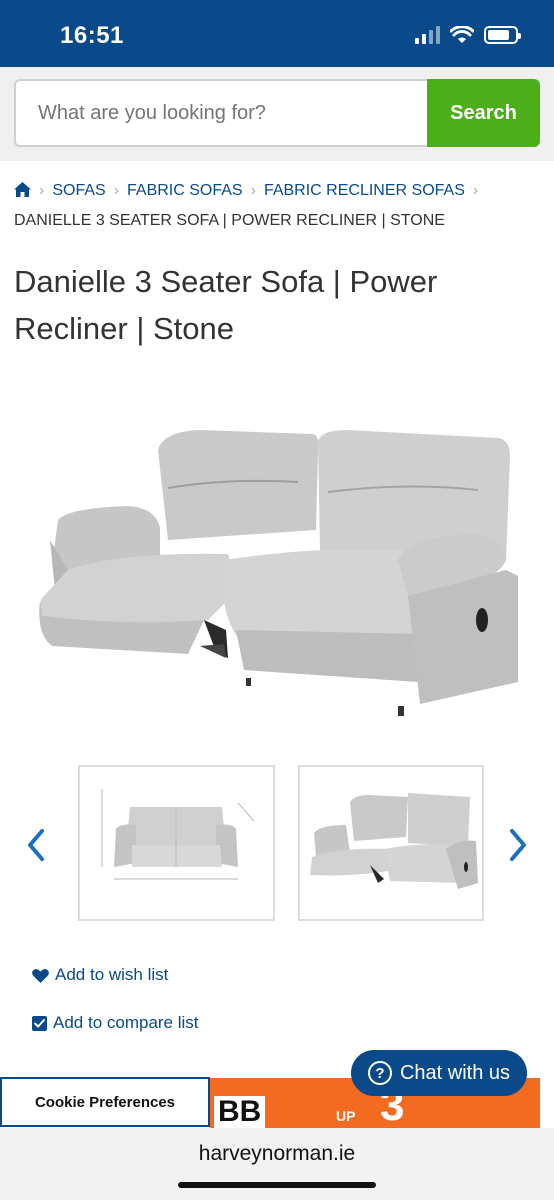  I want to click on thumbnail-angle-view, so click(391, 843).